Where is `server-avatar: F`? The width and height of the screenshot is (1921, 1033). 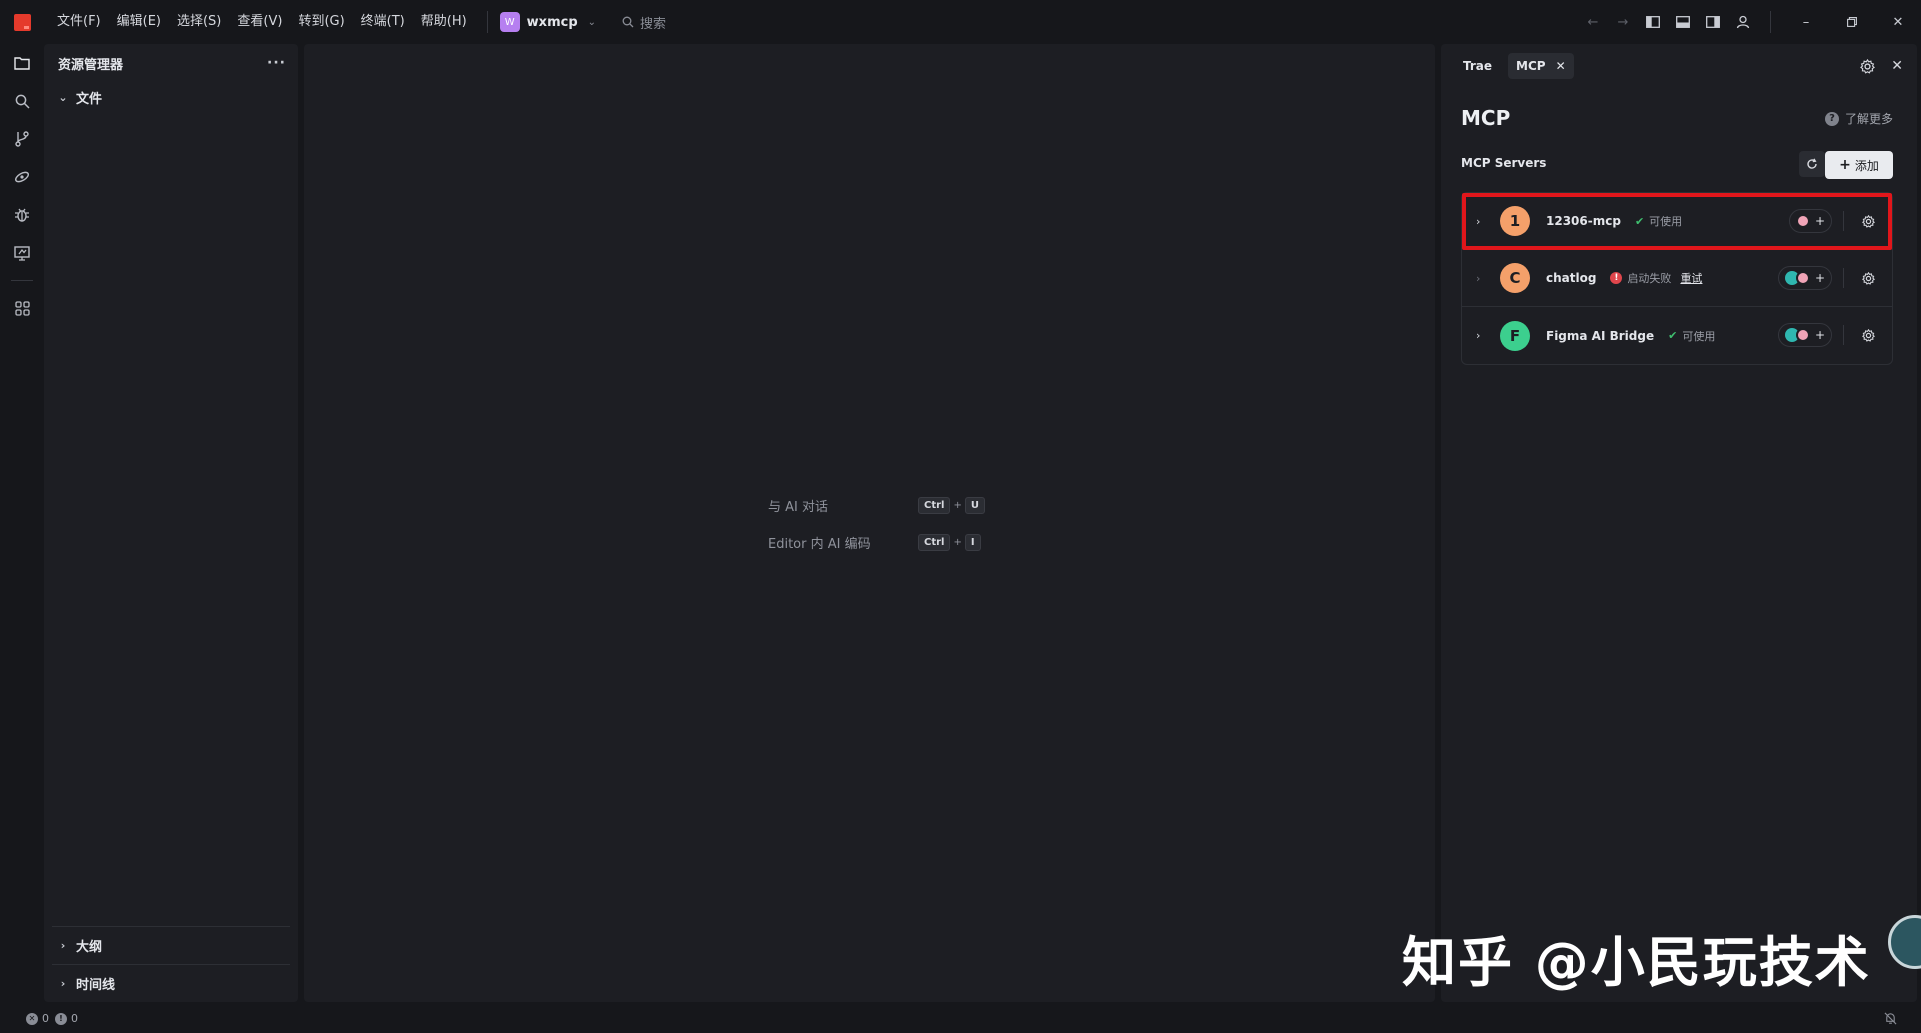 server-avatar: F is located at coordinates (1515, 335).